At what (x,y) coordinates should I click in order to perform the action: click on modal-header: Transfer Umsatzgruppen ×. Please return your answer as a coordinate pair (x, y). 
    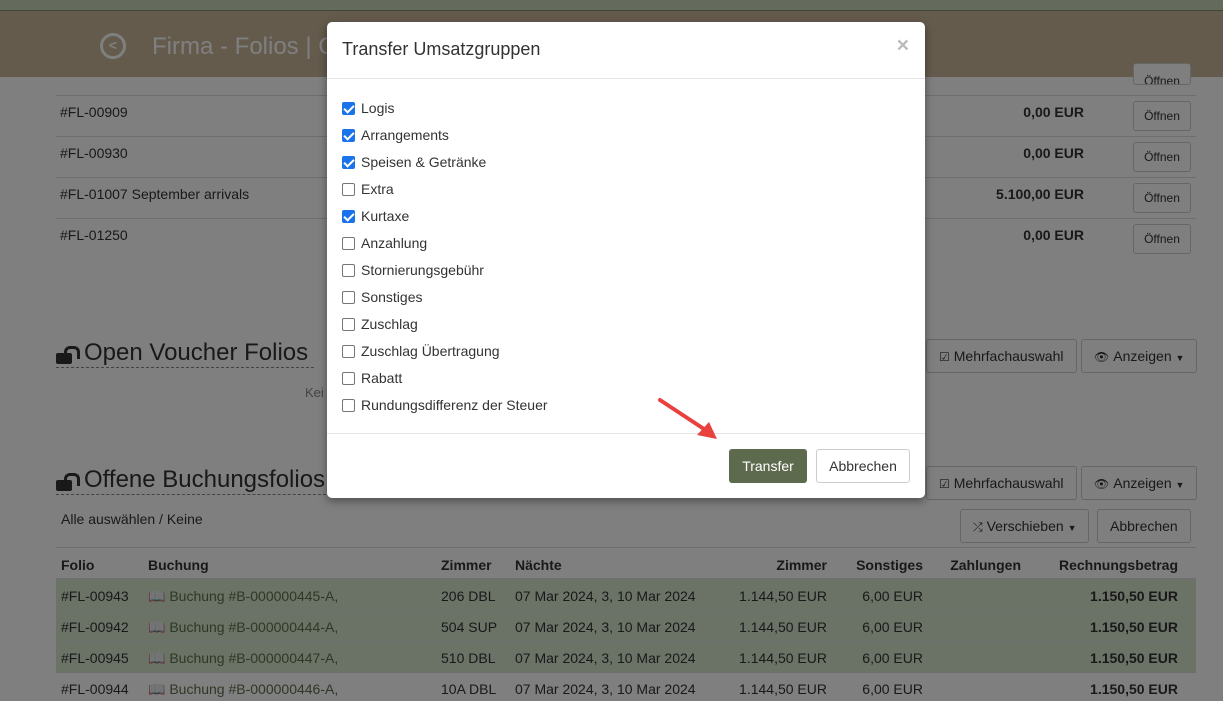
    Looking at the image, I should click on (626, 50).